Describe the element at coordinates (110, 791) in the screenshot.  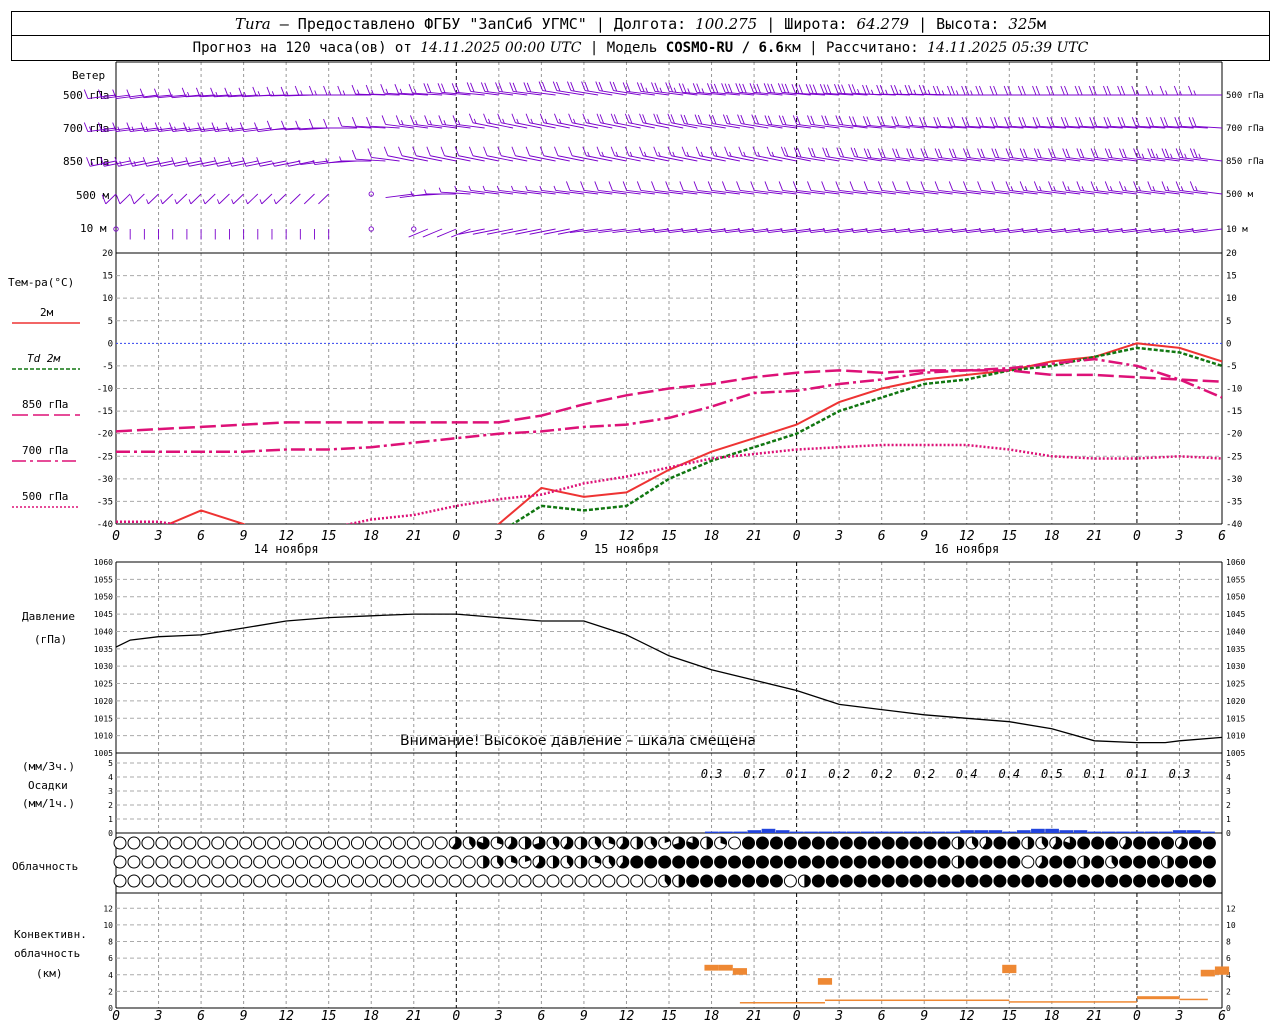
I see `r-tick-label-left: 3` at that location.